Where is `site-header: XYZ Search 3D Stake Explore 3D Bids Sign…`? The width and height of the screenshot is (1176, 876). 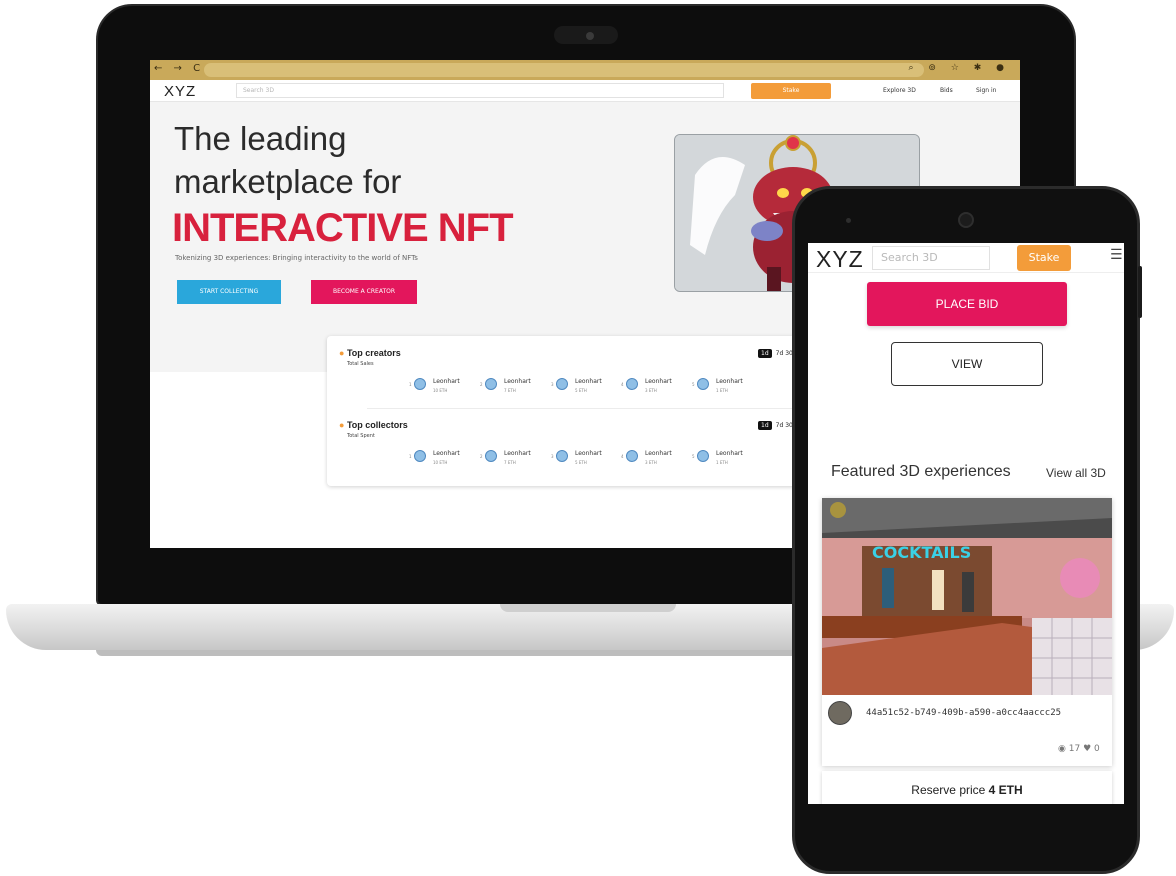
site-header: XYZ Search 3D Stake Explore 3D Bids Sign… is located at coordinates (585, 91).